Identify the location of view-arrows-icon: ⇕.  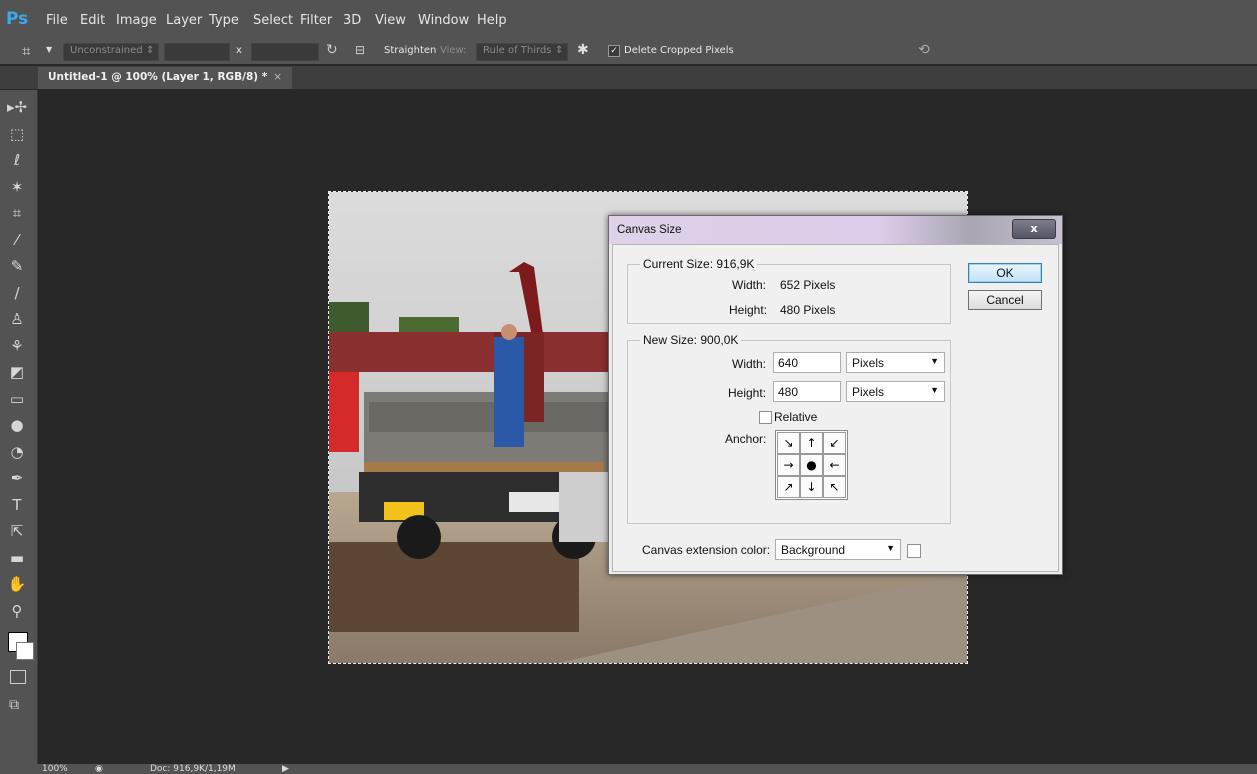
(559, 50).